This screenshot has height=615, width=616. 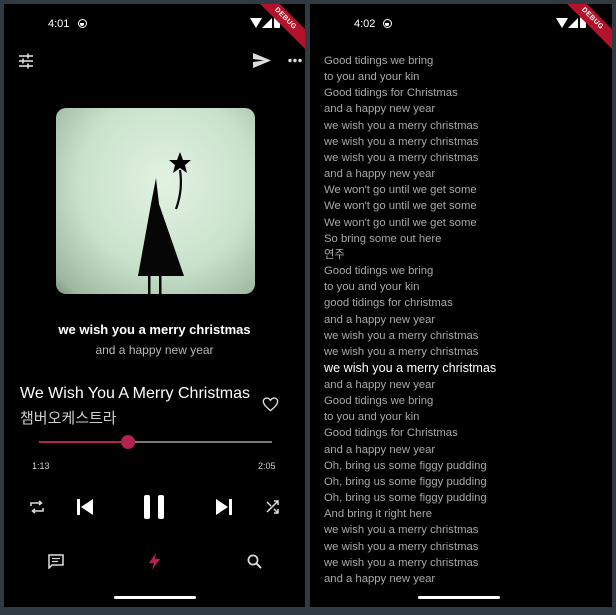 What do you see at coordinates (270, 404) in the screenshot?
I see `heart-outline-icon` at bounding box center [270, 404].